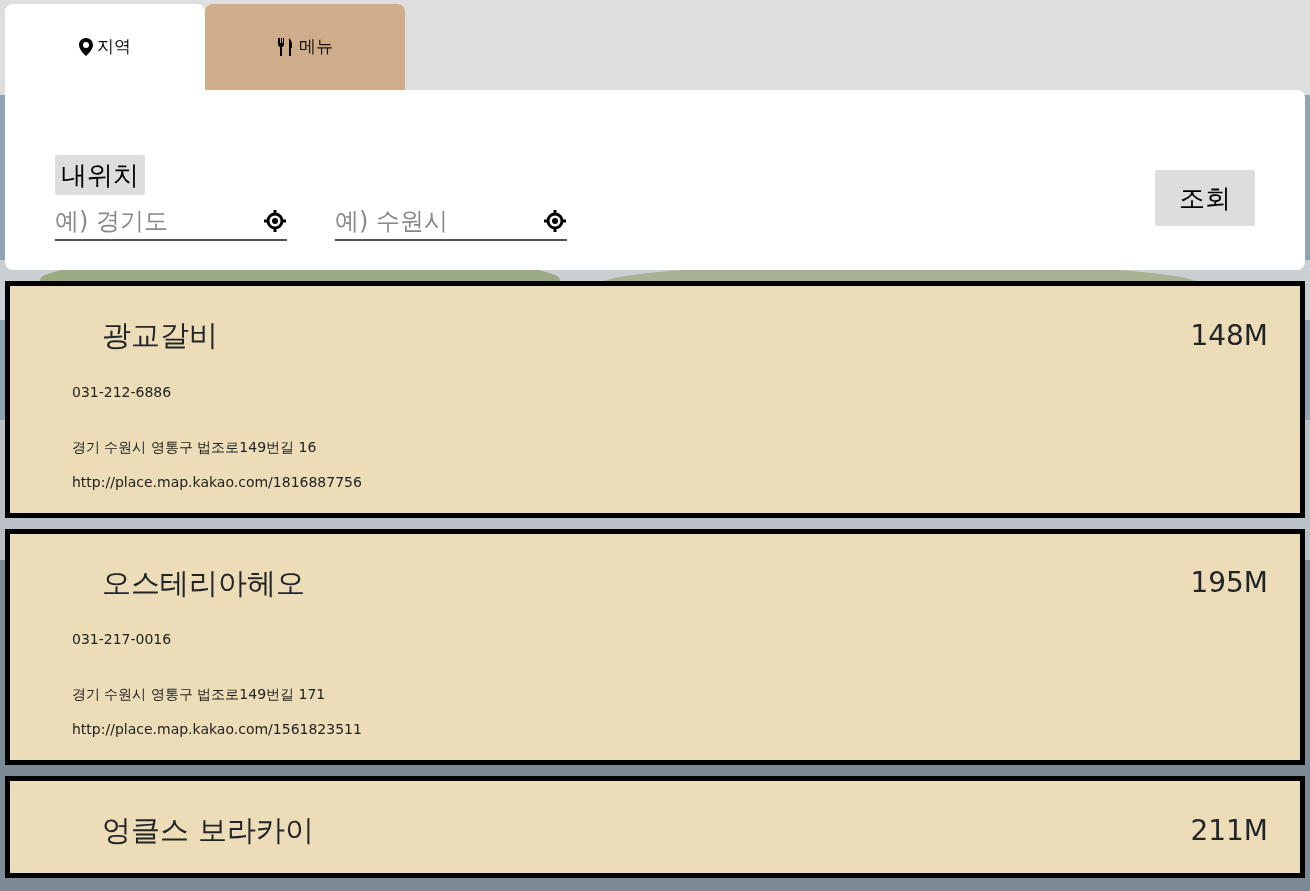 This screenshot has width=1310, height=891. I want to click on search-button: 조회, so click(1205, 198).